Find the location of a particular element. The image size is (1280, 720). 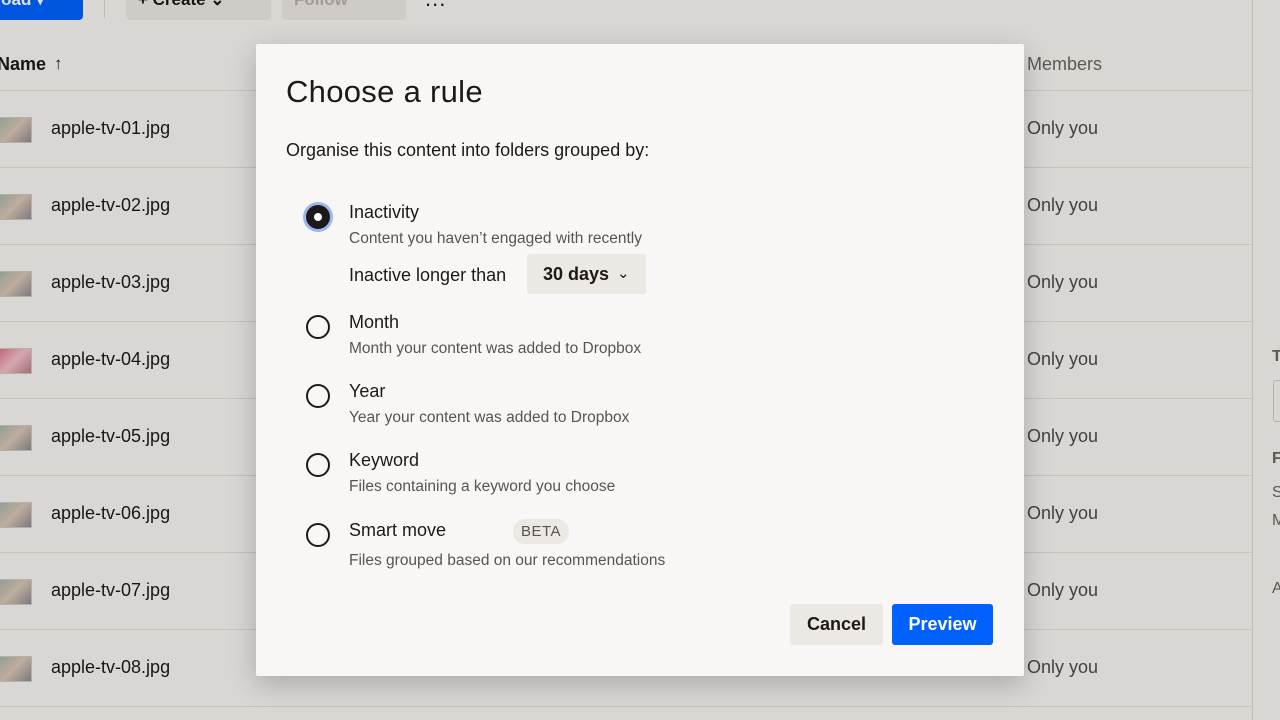

dialog-title: Choose a rule is located at coordinates (384, 91).